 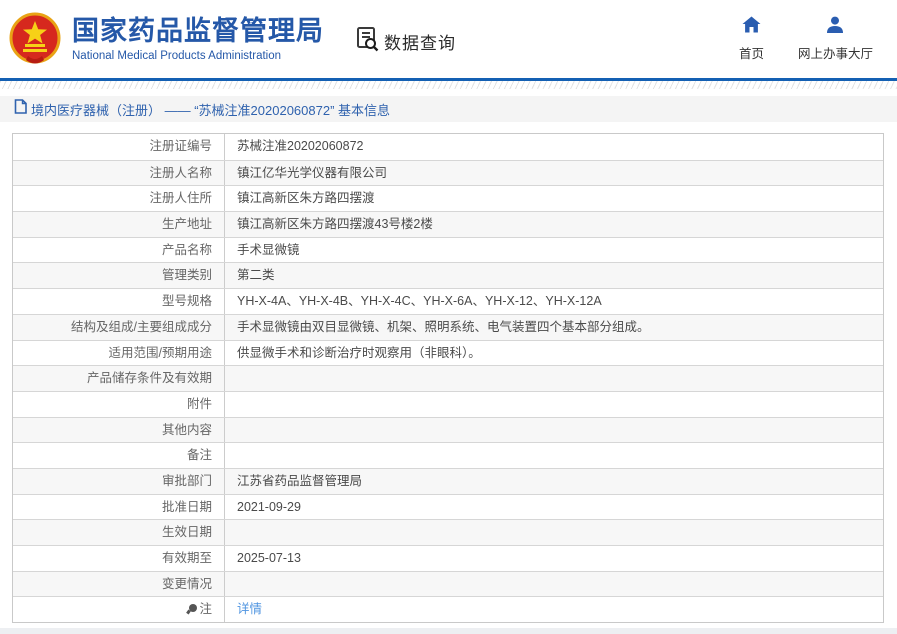 I want to click on row-label-text: 产品名称, so click(x=186, y=249).